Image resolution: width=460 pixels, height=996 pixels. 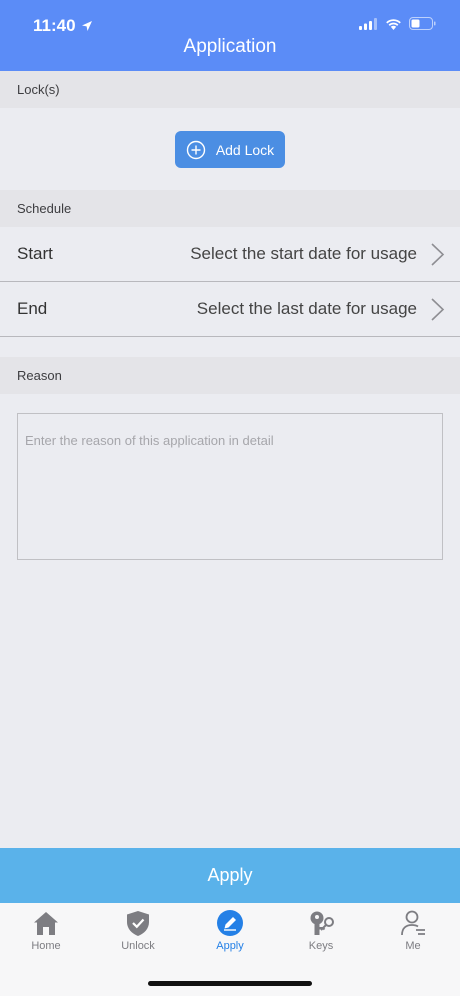 I want to click on wifi-icon, so click(x=393, y=24).